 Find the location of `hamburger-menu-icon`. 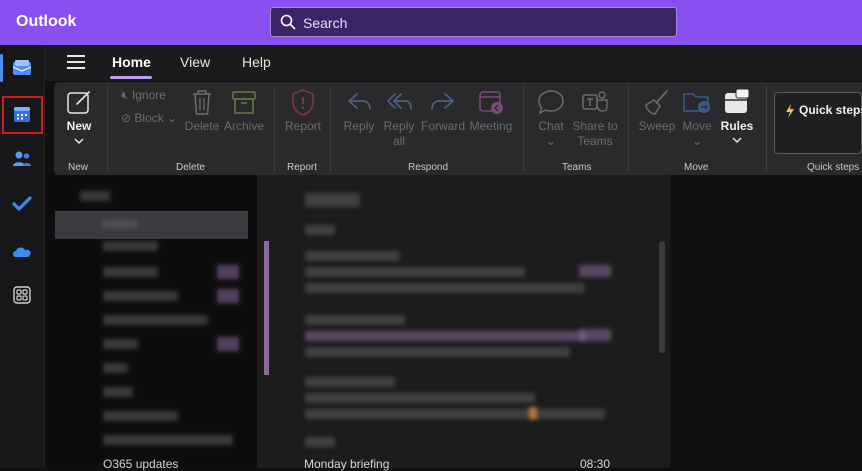

hamburger-menu-icon is located at coordinates (76, 62).